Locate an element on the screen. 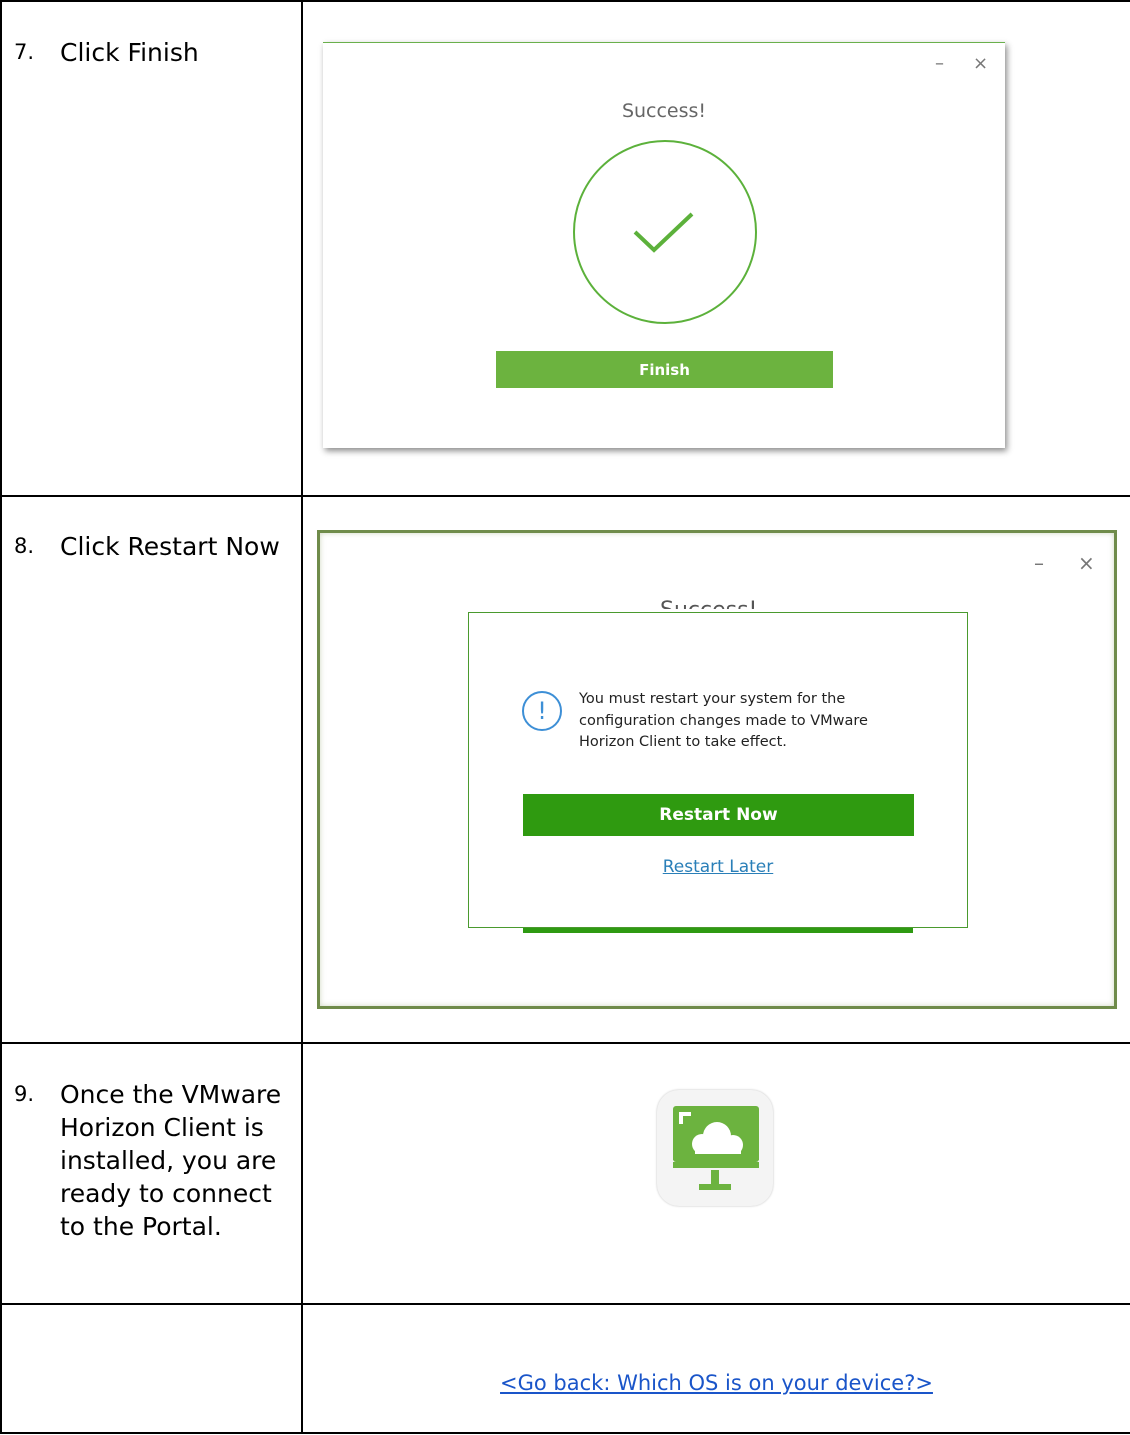 The height and width of the screenshot is (1435, 1130). monitor-cloud-icon is located at coordinates (716, 1148).